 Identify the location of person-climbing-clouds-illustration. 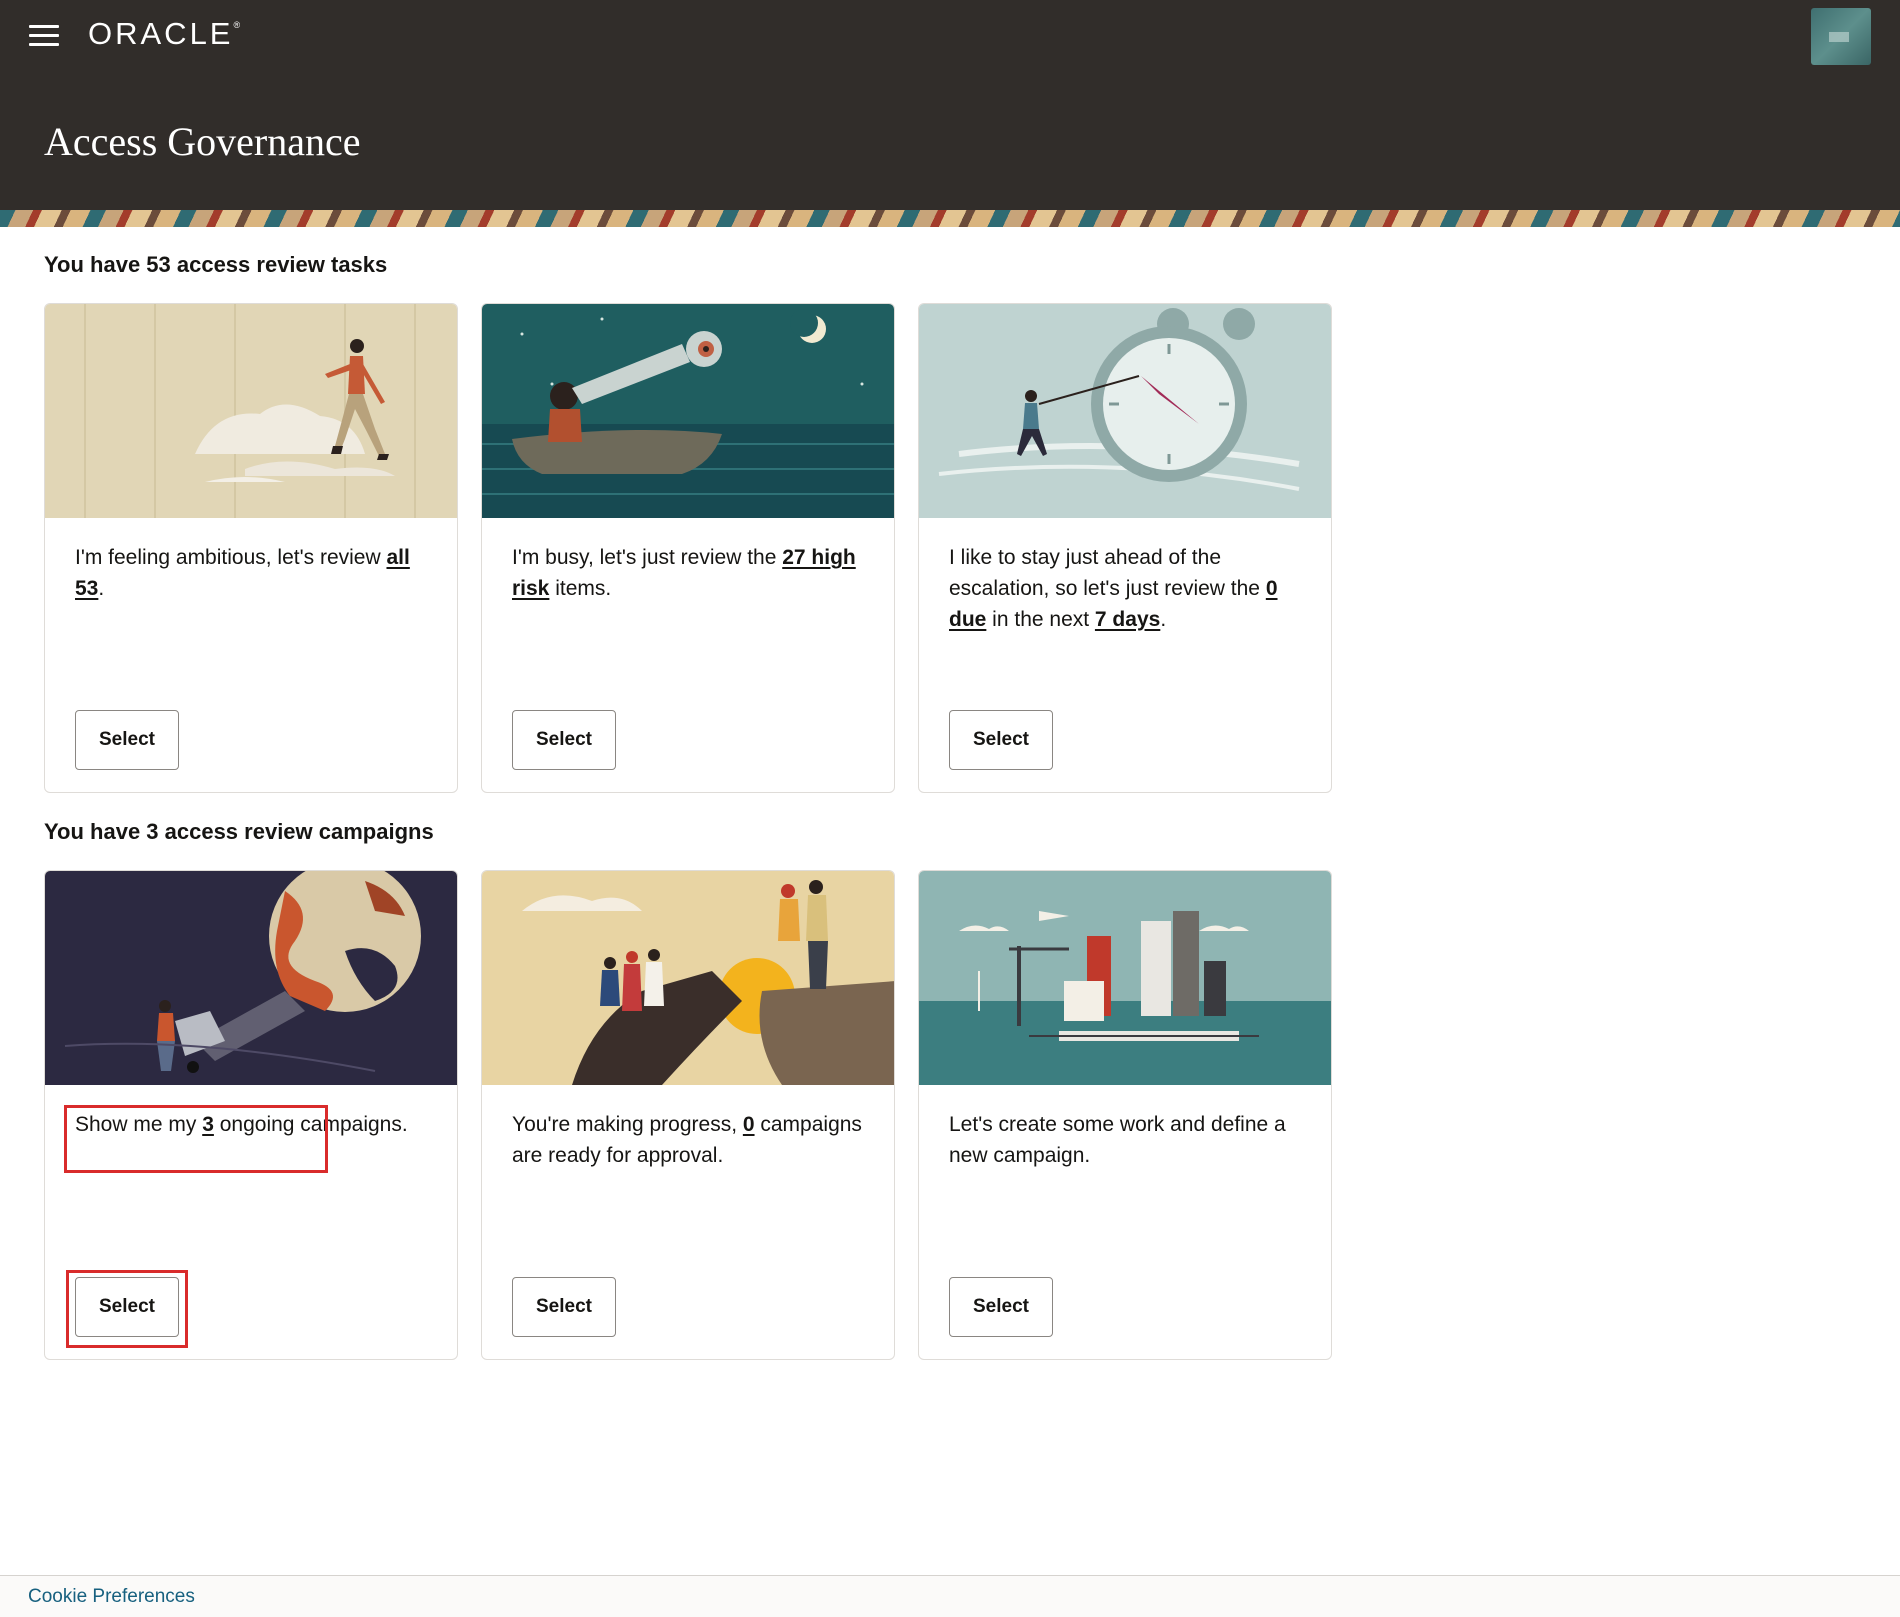
(251, 411).